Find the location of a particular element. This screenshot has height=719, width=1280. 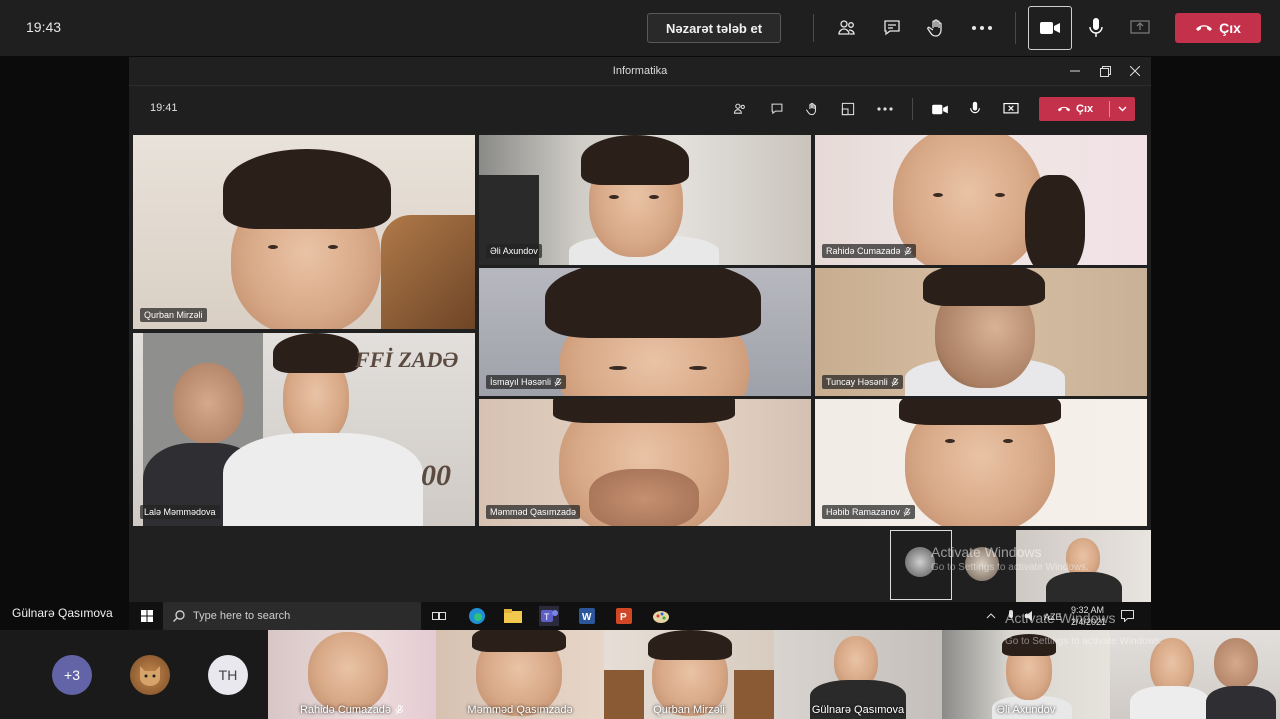

stop-share-icon is located at coordinates (1011, 109).